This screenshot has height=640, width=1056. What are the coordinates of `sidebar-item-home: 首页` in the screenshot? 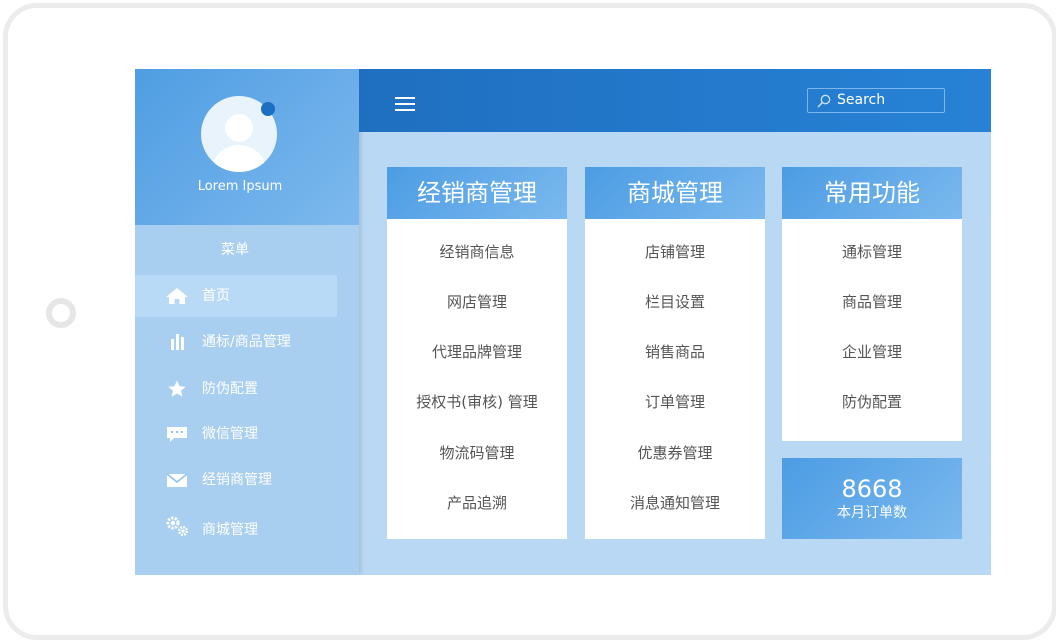 It's located at (236, 296).